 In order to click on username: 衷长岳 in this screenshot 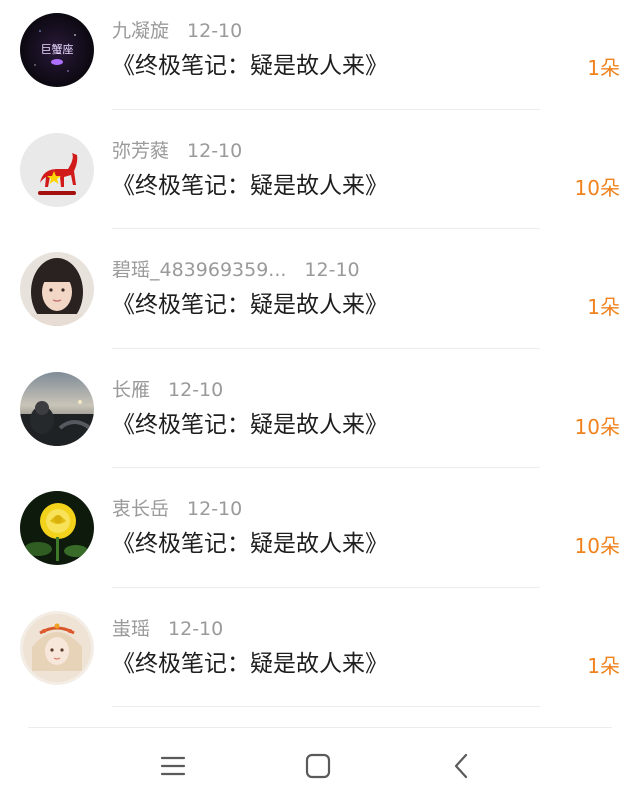, I will do `click(140, 509)`.